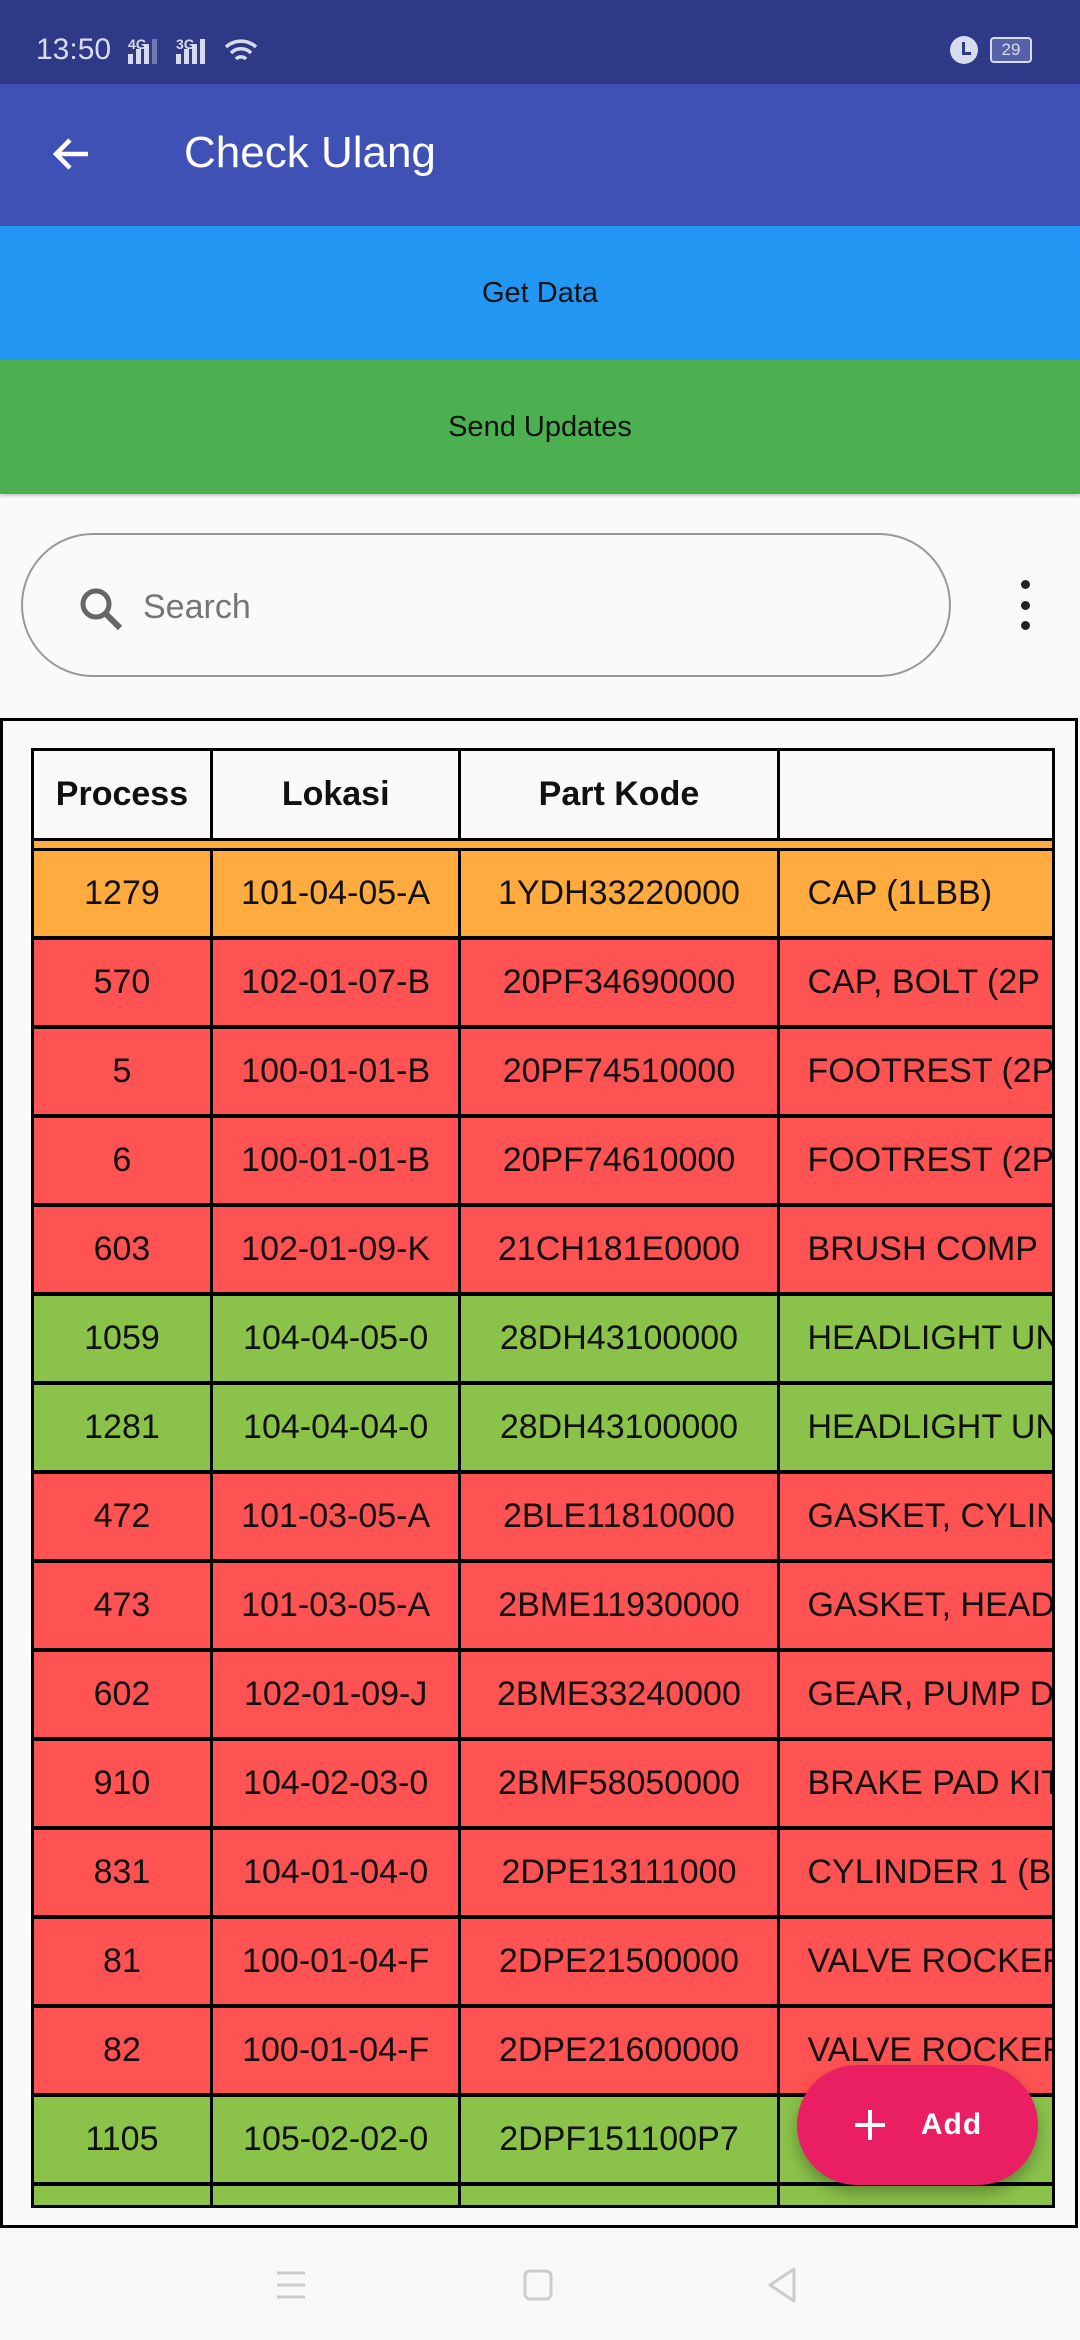  Describe the element at coordinates (123, 1516) in the screenshot. I see `cell-process: 472` at that location.